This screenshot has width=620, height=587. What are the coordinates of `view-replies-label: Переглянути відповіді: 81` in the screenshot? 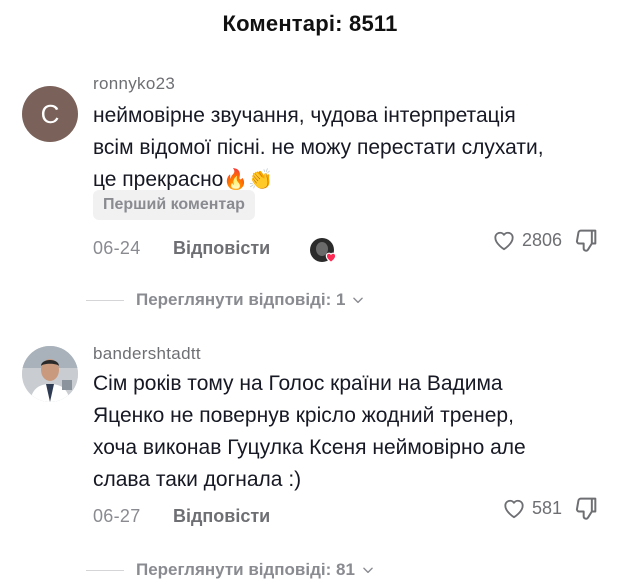 It's located at (245, 569).